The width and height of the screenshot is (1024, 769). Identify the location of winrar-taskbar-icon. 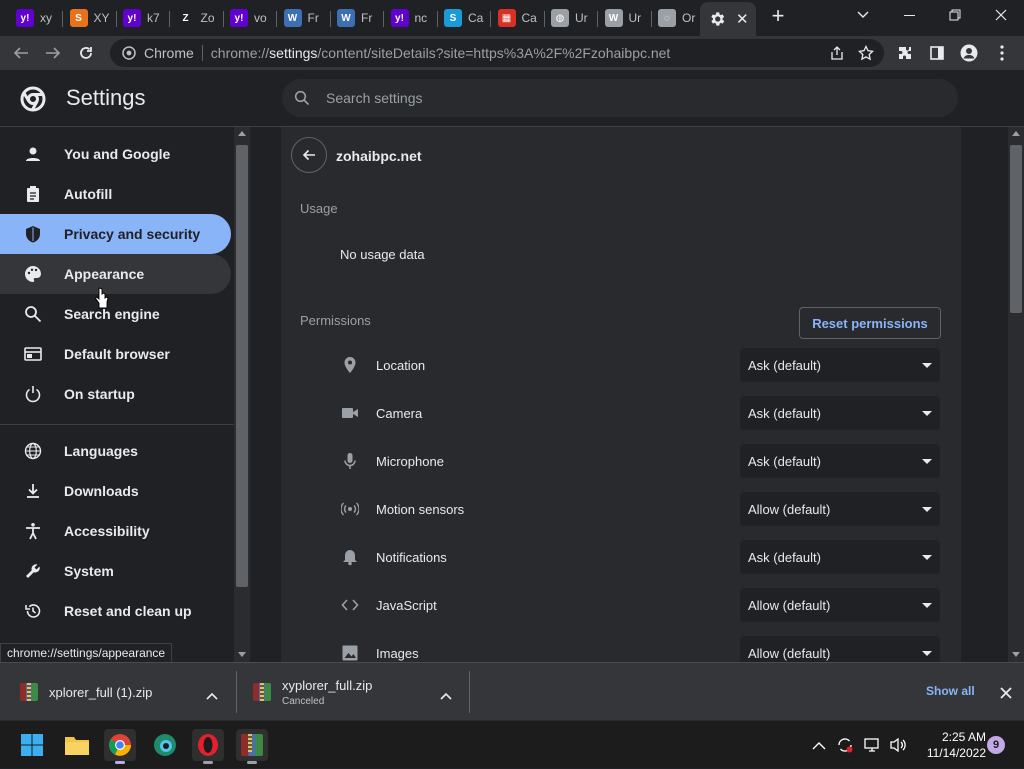
(252, 746).